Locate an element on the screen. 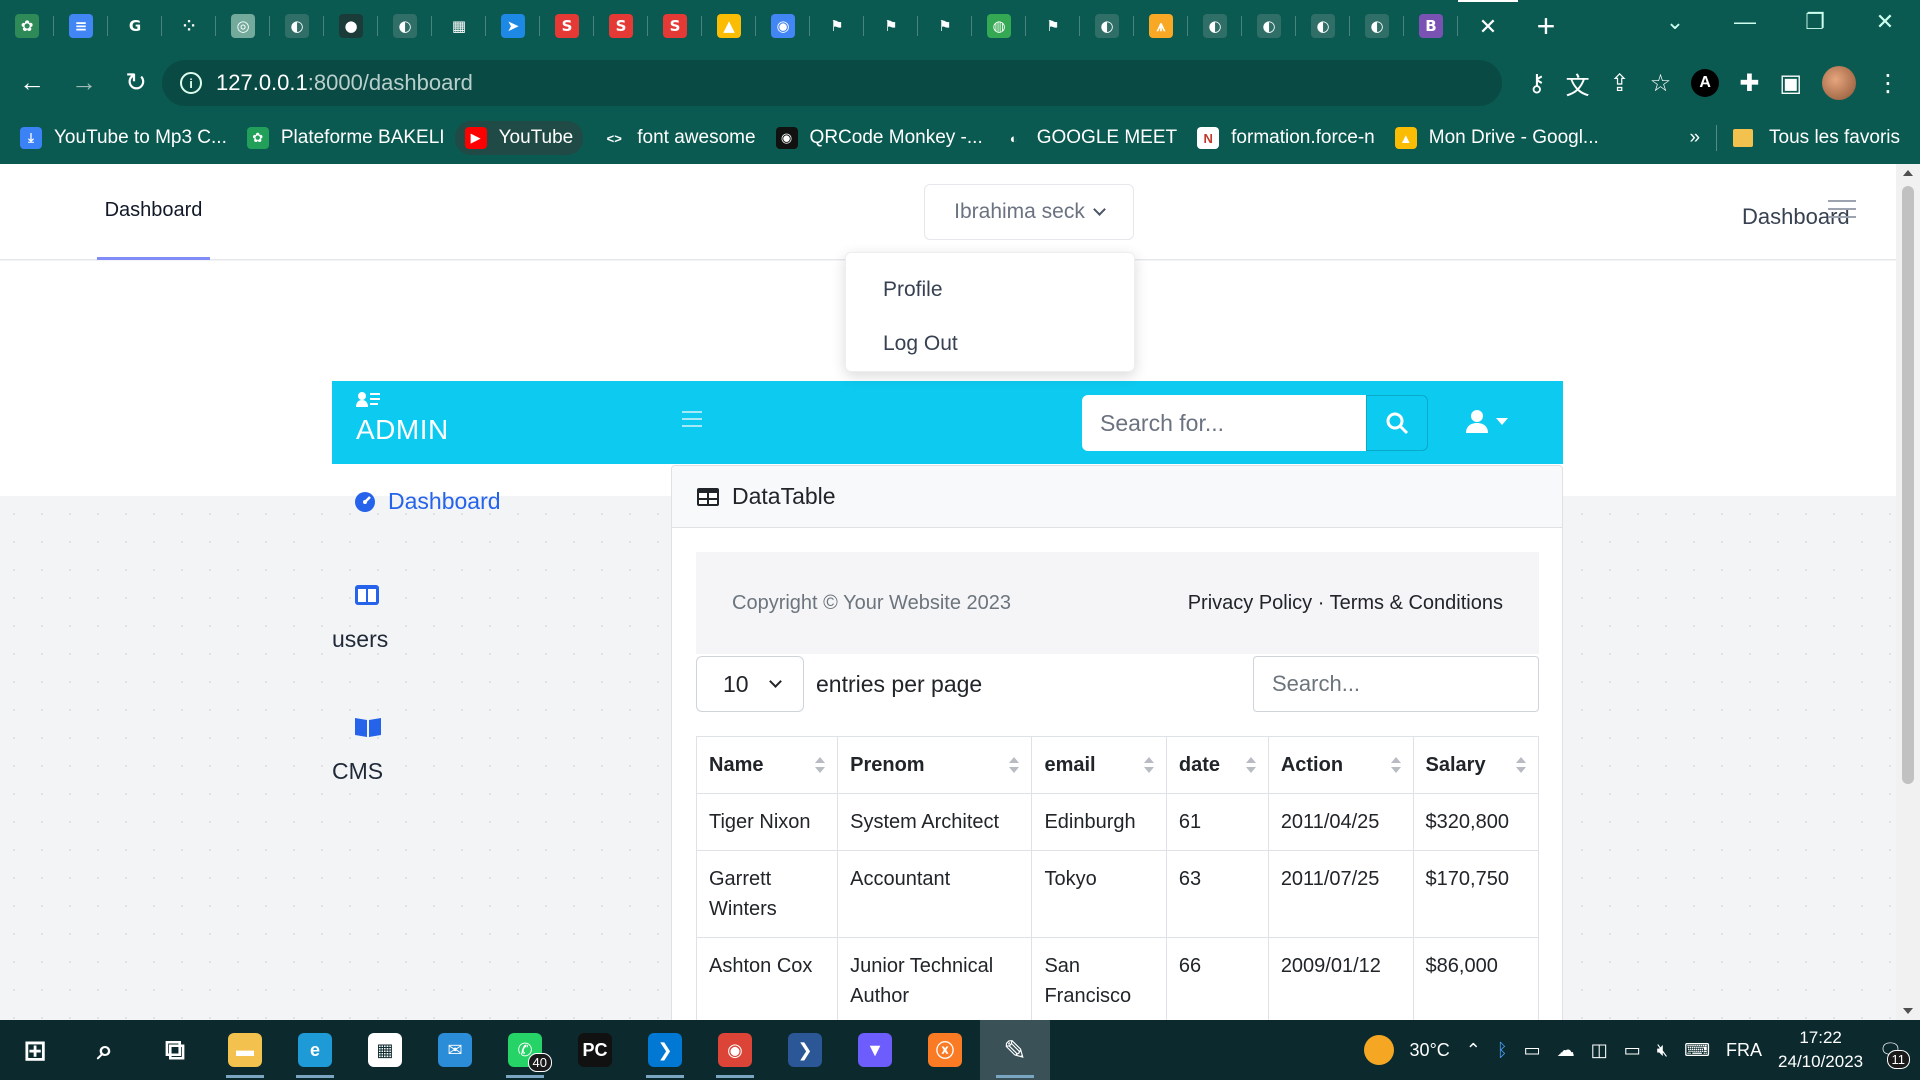  browser-tab: ▦ is located at coordinates (459, 26).